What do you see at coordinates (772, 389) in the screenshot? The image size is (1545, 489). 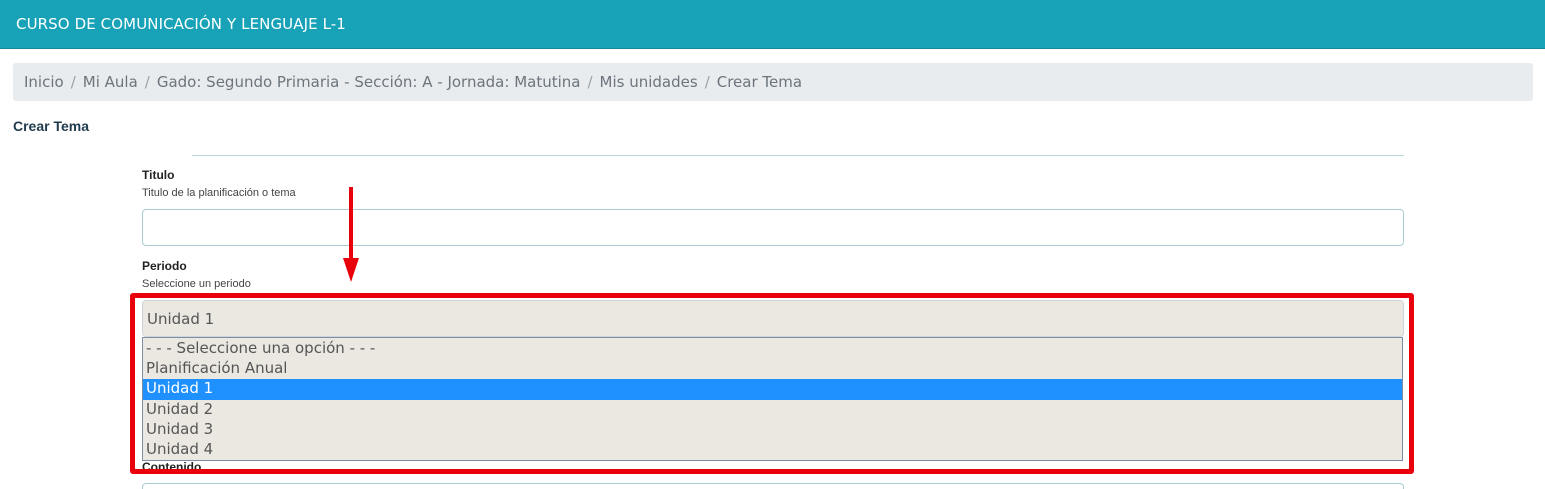 I see `periodo-option-selected: Unidad 1` at bounding box center [772, 389].